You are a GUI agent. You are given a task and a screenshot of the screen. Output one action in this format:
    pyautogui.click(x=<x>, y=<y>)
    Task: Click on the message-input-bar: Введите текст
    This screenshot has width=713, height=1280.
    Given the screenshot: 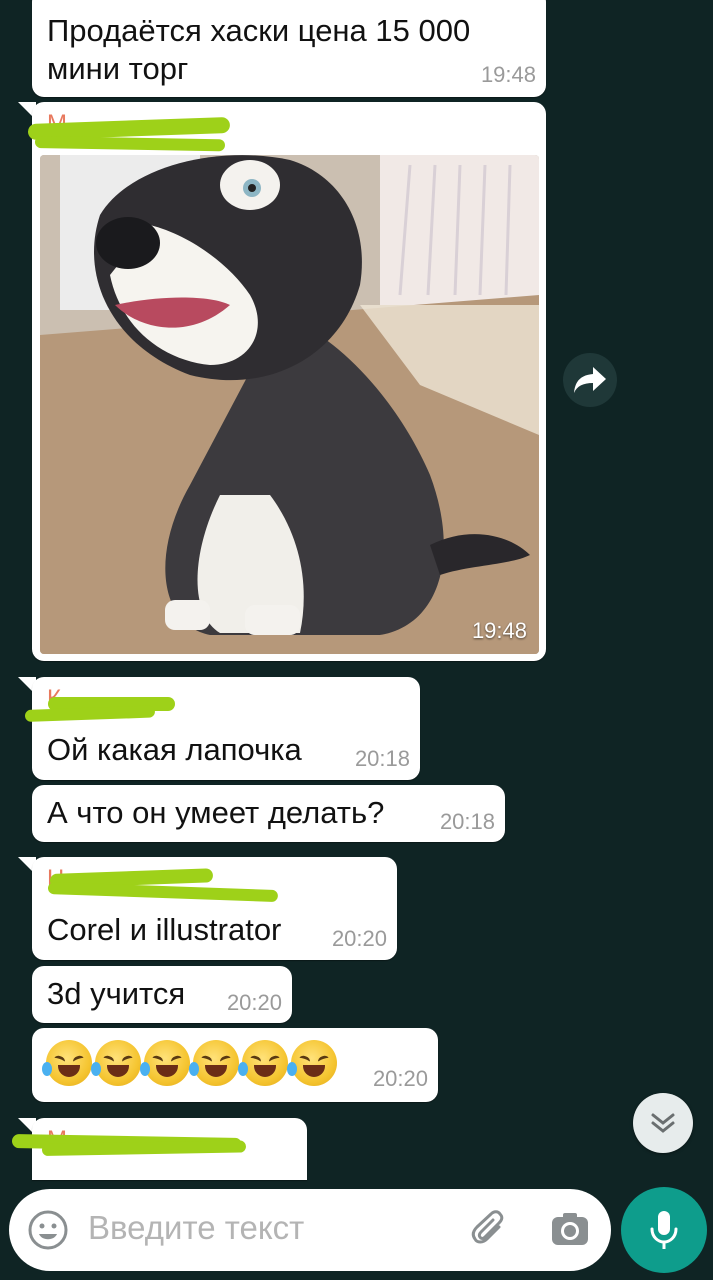 What is the action you would take?
    pyautogui.click(x=310, y=1230)
    